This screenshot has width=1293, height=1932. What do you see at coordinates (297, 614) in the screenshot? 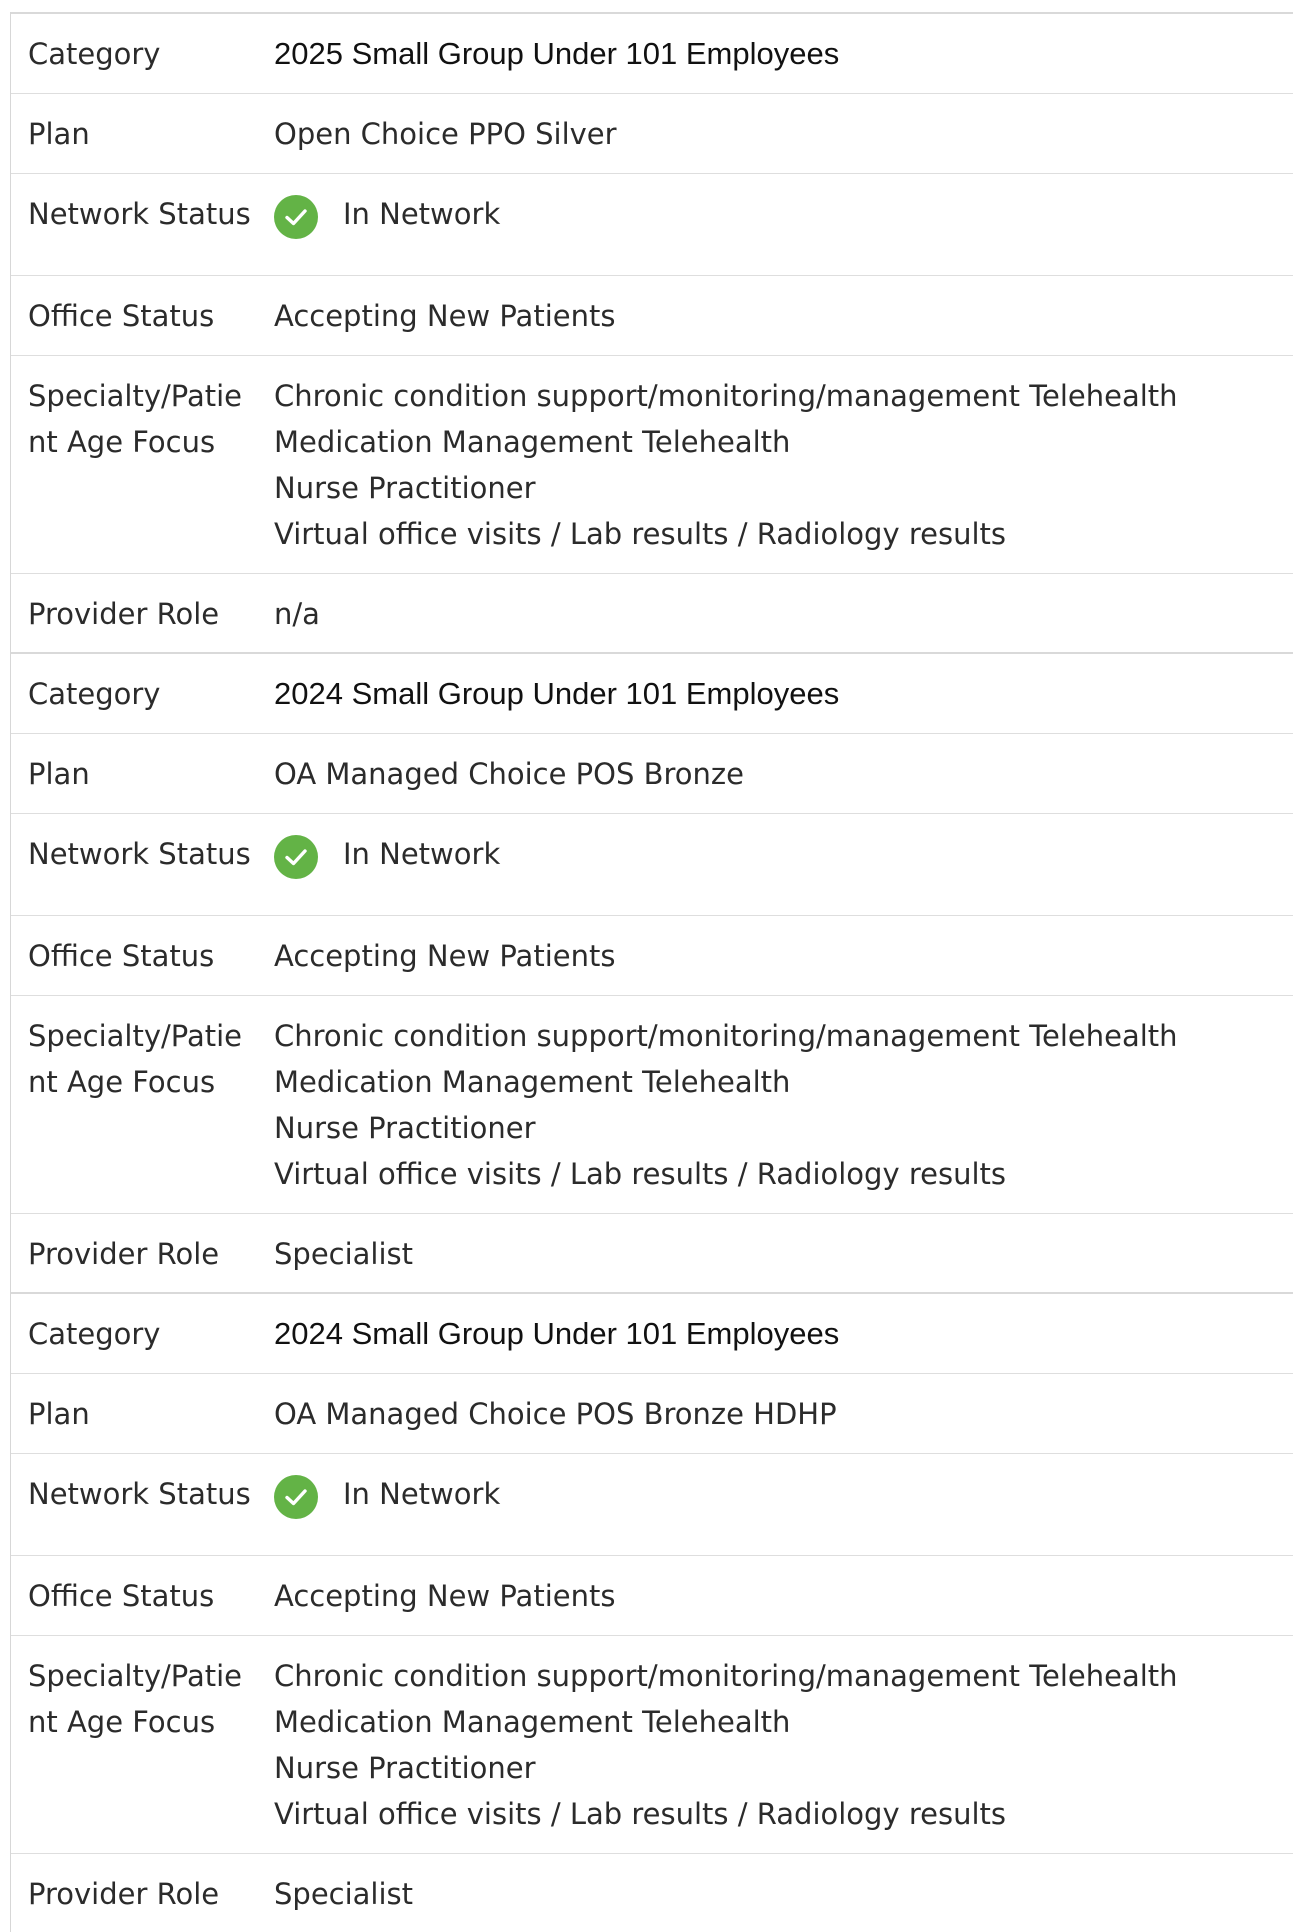
I see `provider-role-value: n/a` at bounding box center [297, 614].